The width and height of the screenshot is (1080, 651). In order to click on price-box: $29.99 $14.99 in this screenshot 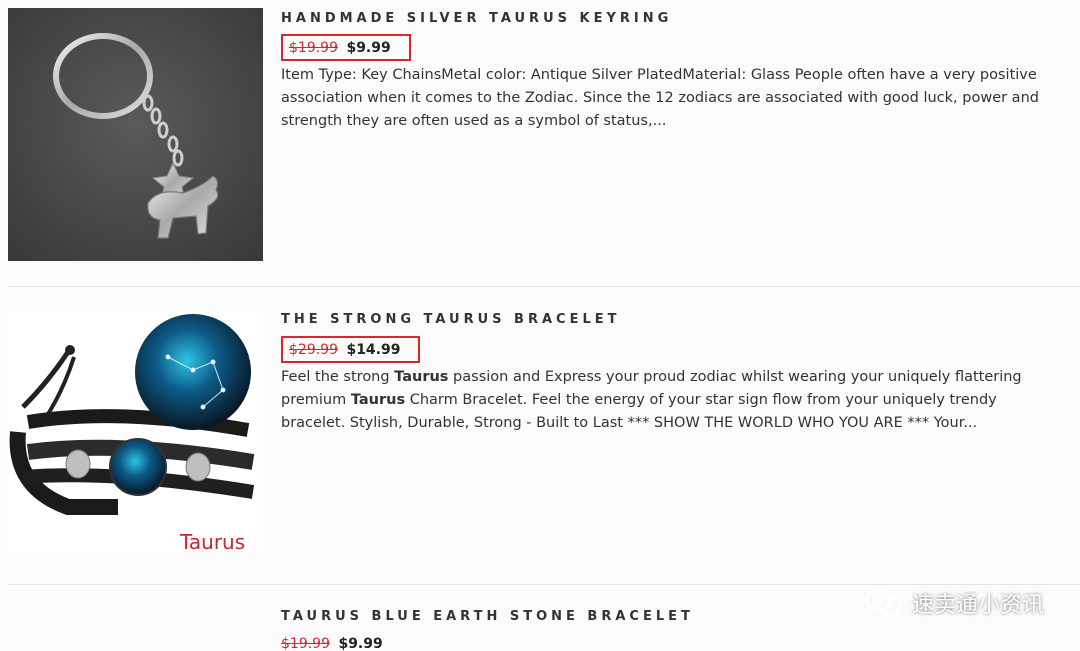, I will do `click(351, 349)`.